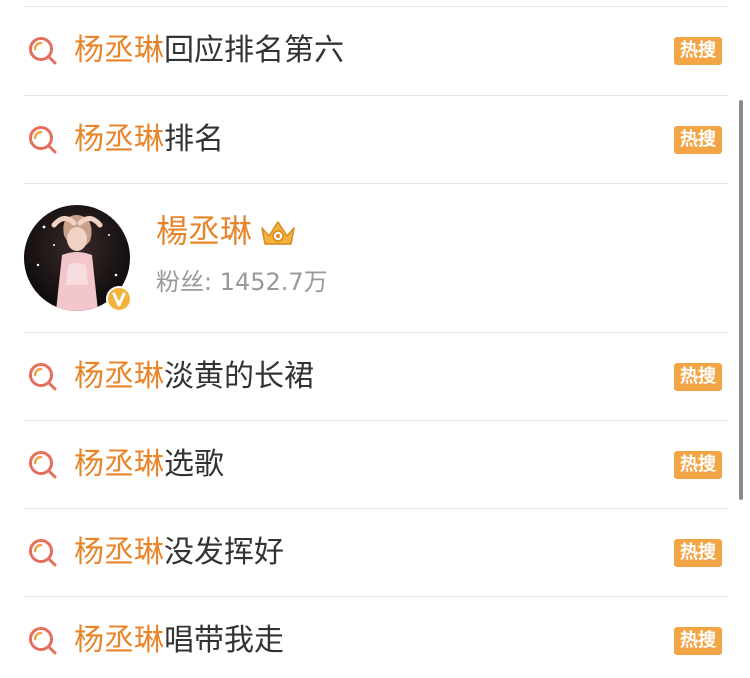  What do you see at coordinates (741, 300) in the screenshot?
I see `scrollbar` at bounding box center [741, 300].